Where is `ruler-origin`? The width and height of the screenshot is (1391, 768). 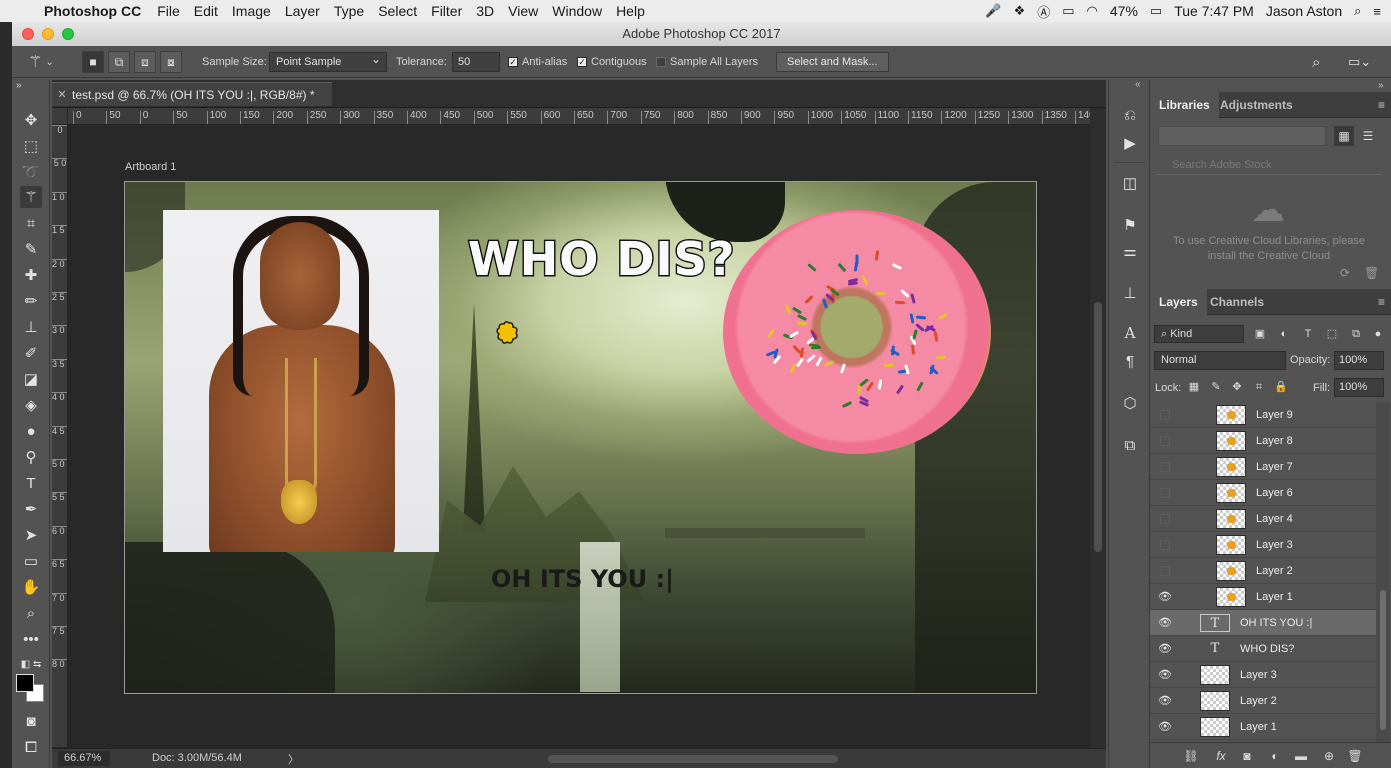 ruler-origin is located at coordinates (60, 116).